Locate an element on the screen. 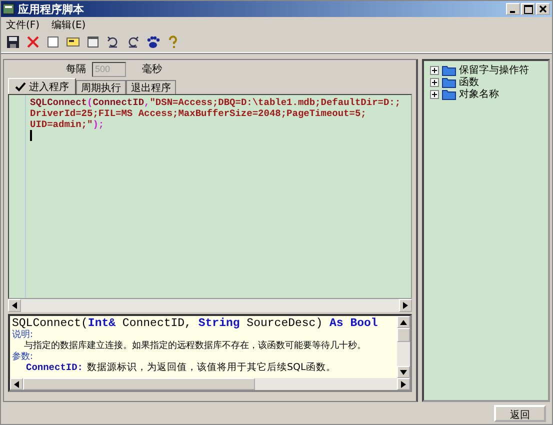 Image resolution: width=553 pixels, height=425 pixels. up-arrow-icon is located at coordinates (403, 322).